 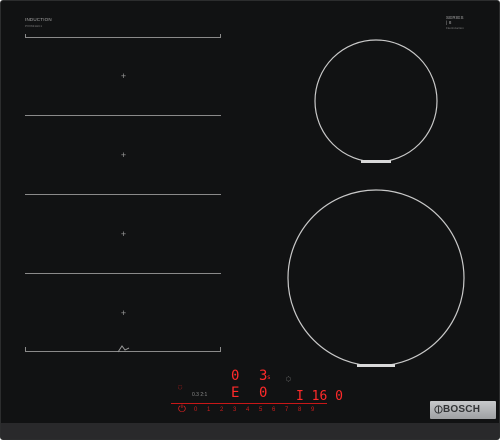 What do you see at coordinates (299, 410) in the screenshot?
I see `slider-step-8: 8` at bounding box center [299, 410].